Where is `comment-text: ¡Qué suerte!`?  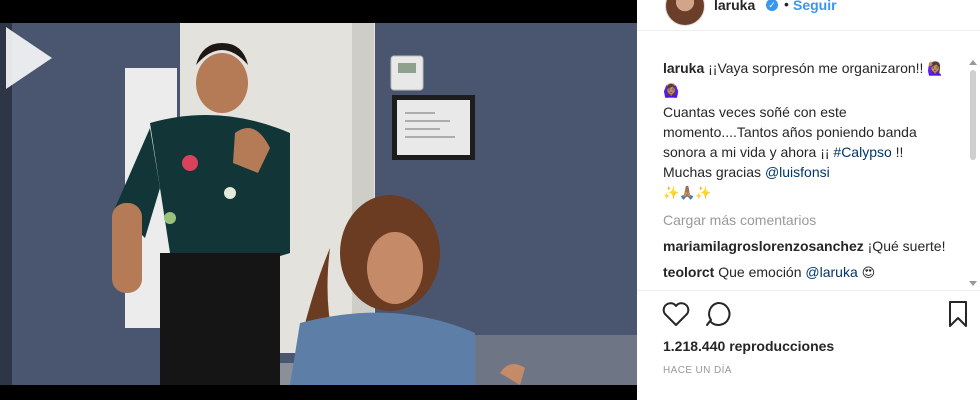 comment-text: ¡Qué suerte! is located at coordinates (906, 246).